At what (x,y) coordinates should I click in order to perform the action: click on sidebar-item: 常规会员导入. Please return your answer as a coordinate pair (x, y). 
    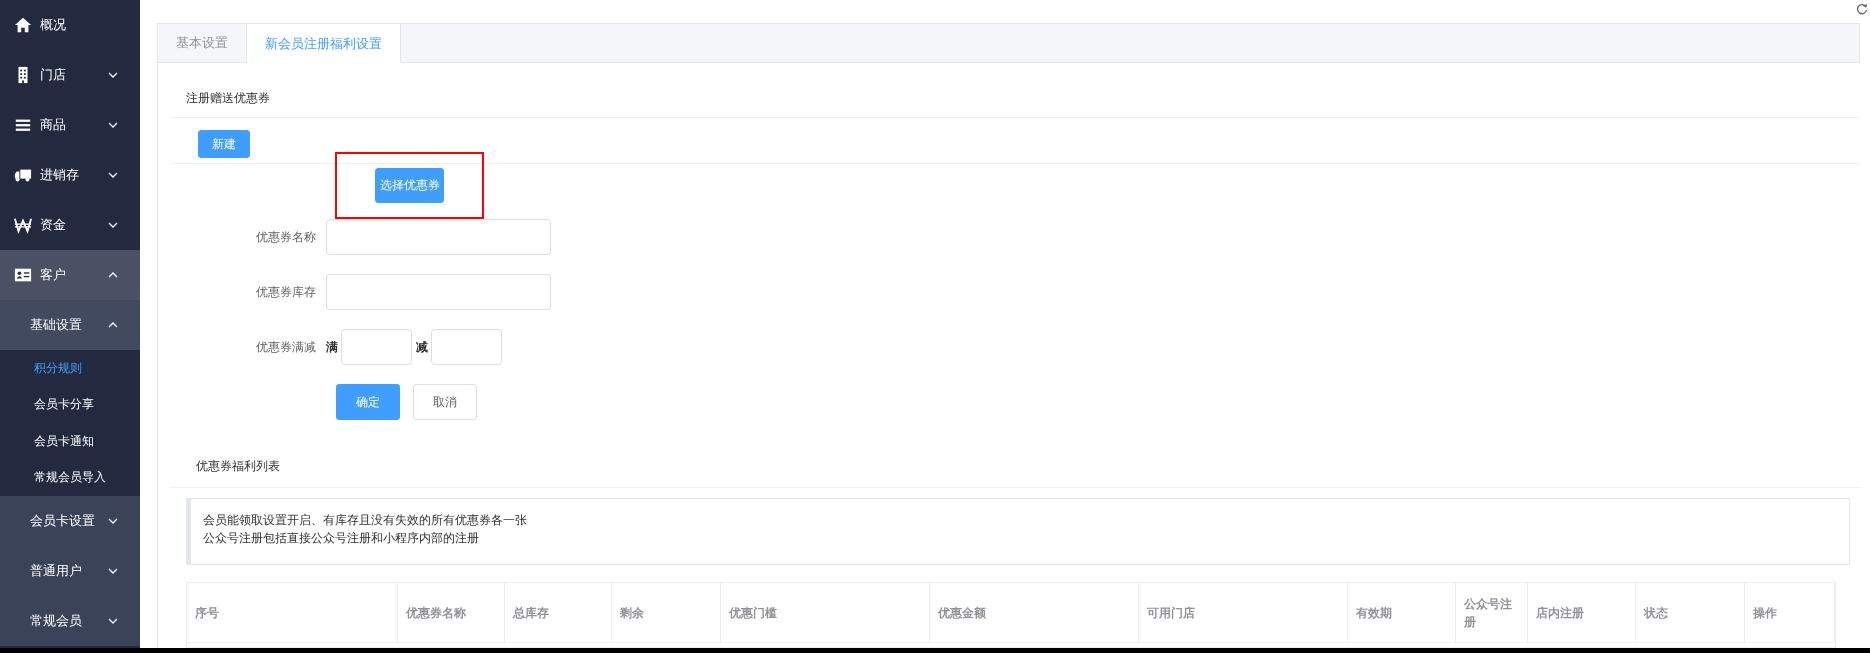
    Looking at the image, I should click on (70, 477).